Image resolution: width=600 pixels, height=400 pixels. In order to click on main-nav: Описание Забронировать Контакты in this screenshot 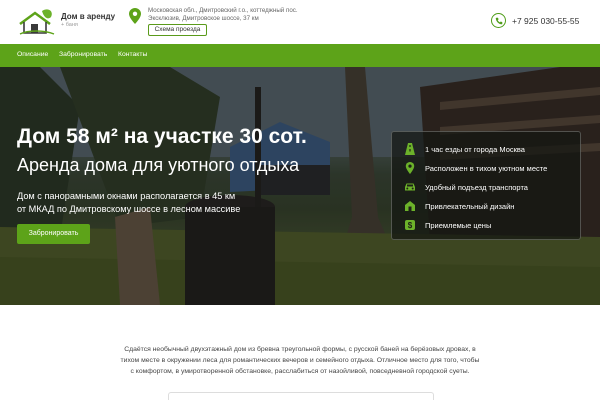, I will do `click(300, 55)`.